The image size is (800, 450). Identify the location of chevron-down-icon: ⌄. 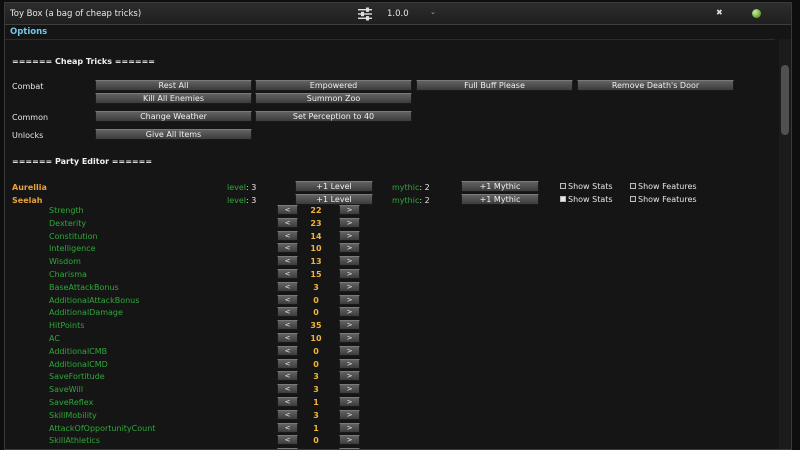
(433, 12).